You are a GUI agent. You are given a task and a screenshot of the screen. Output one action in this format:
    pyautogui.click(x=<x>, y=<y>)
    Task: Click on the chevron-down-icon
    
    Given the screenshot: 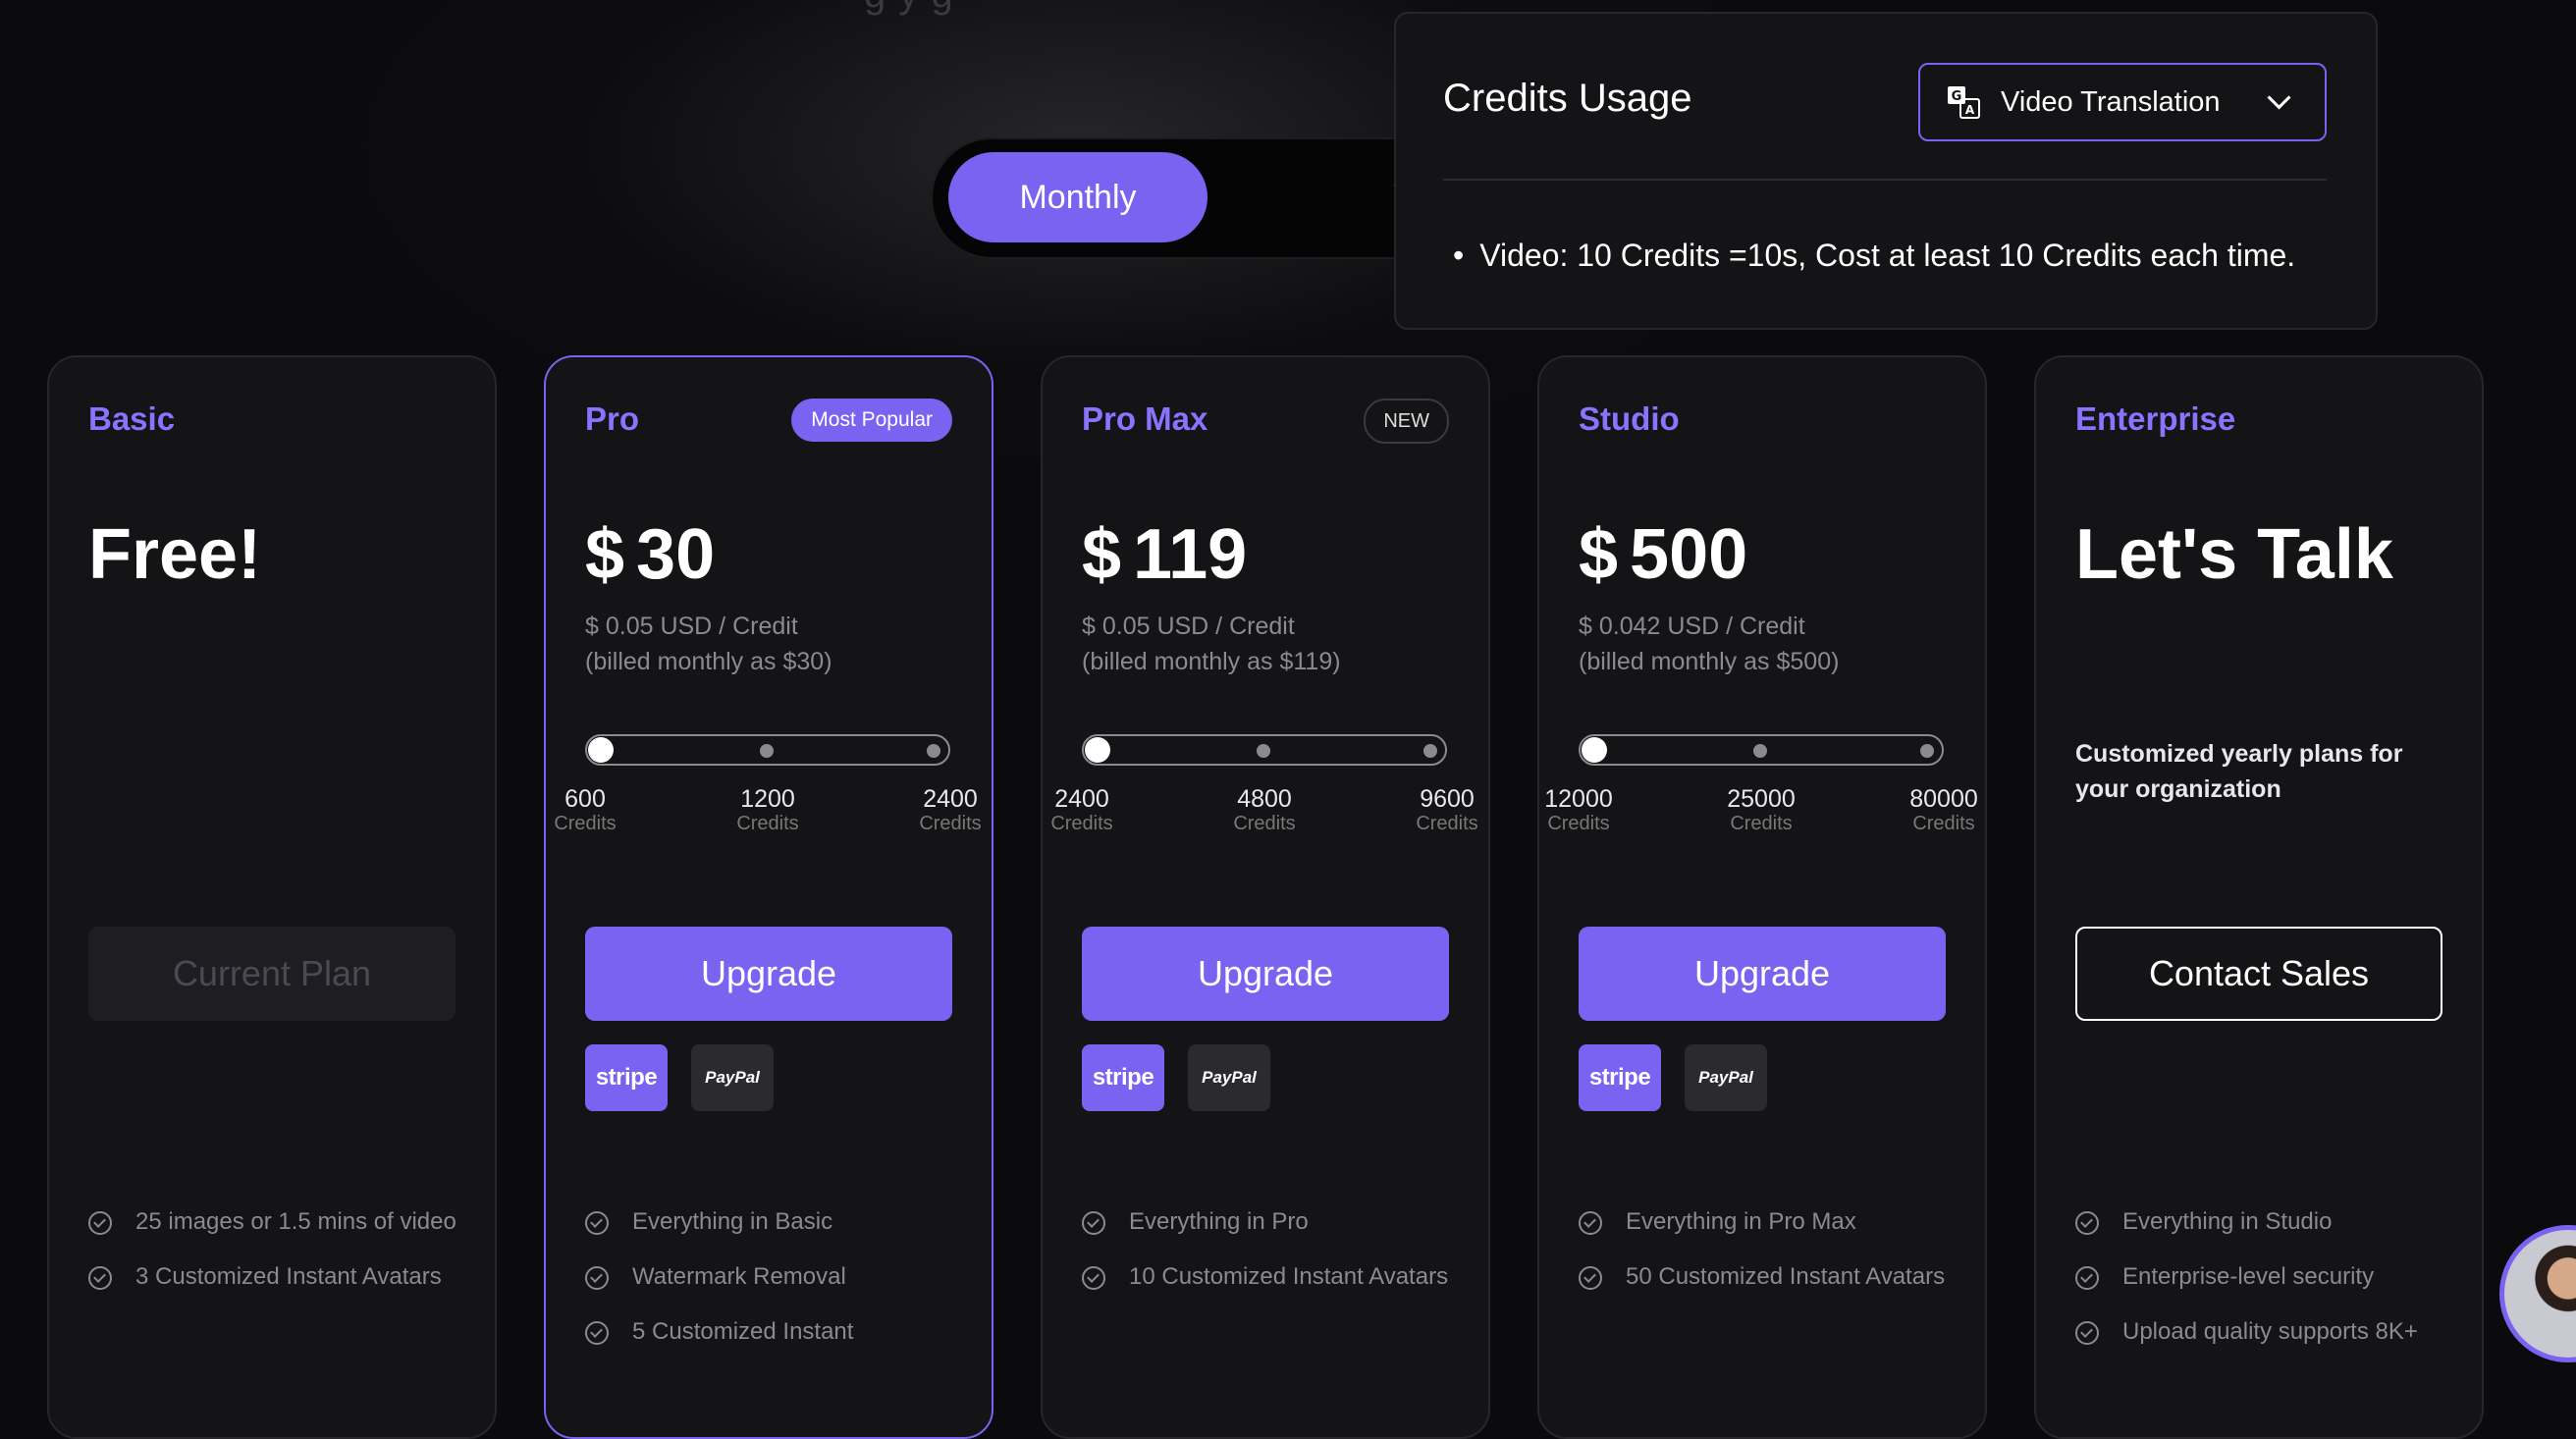 What is the action you would take?
    pyautogui.click(x=2279, y=97)
    